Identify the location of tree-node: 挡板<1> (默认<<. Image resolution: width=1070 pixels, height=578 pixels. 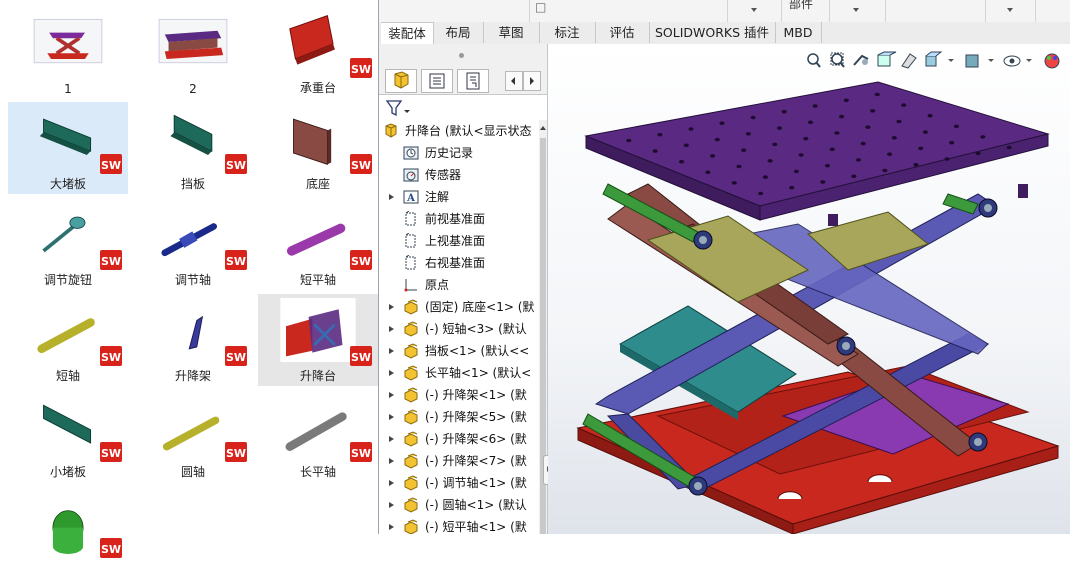
(459, 351).